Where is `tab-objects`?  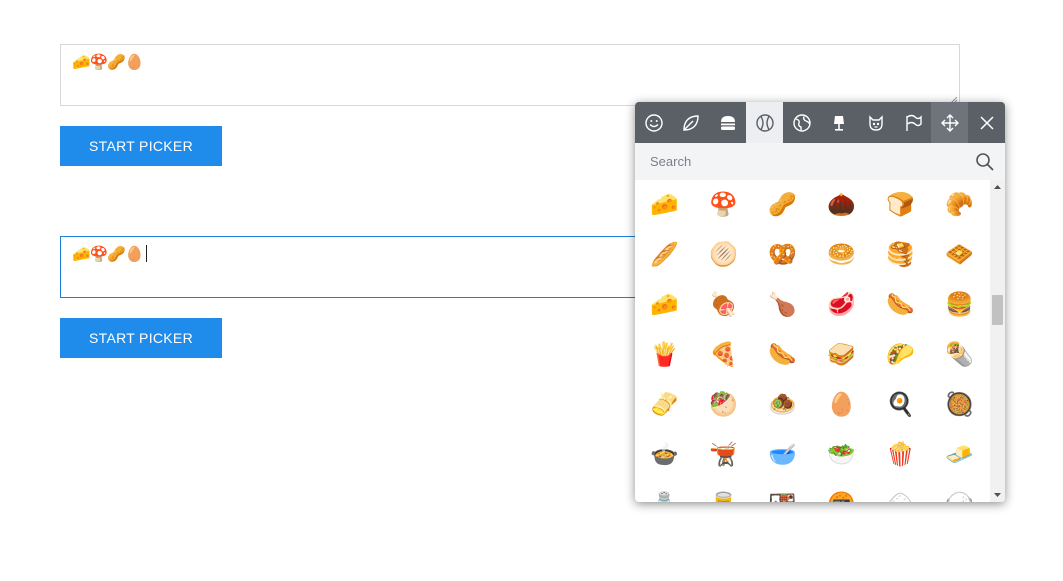 tab-objects is located at coordinates (838, 122).